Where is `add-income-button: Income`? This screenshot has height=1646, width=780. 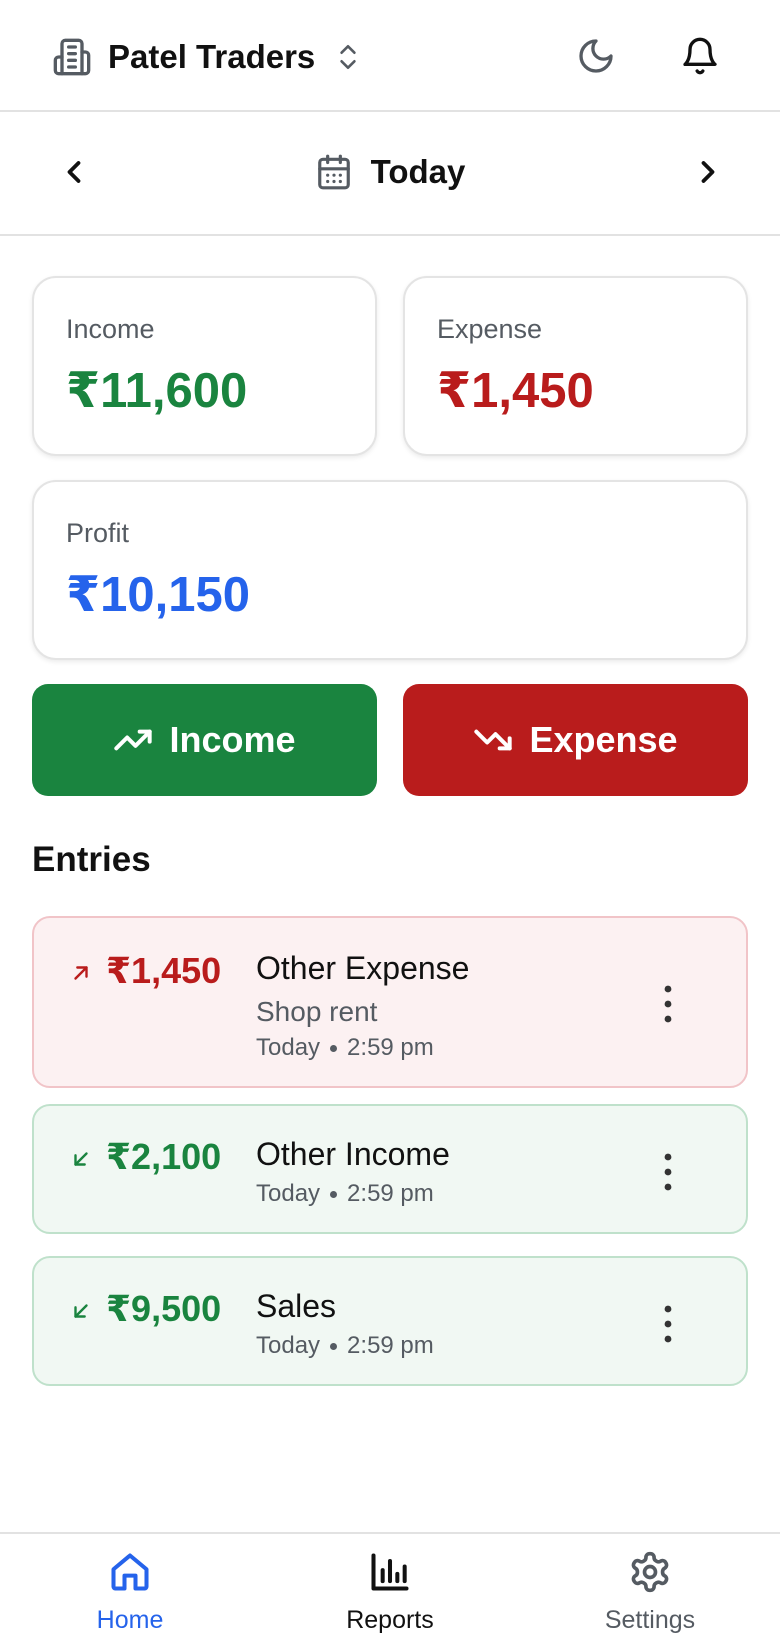
add-income-button: Income is located at coordinates (204, 740).